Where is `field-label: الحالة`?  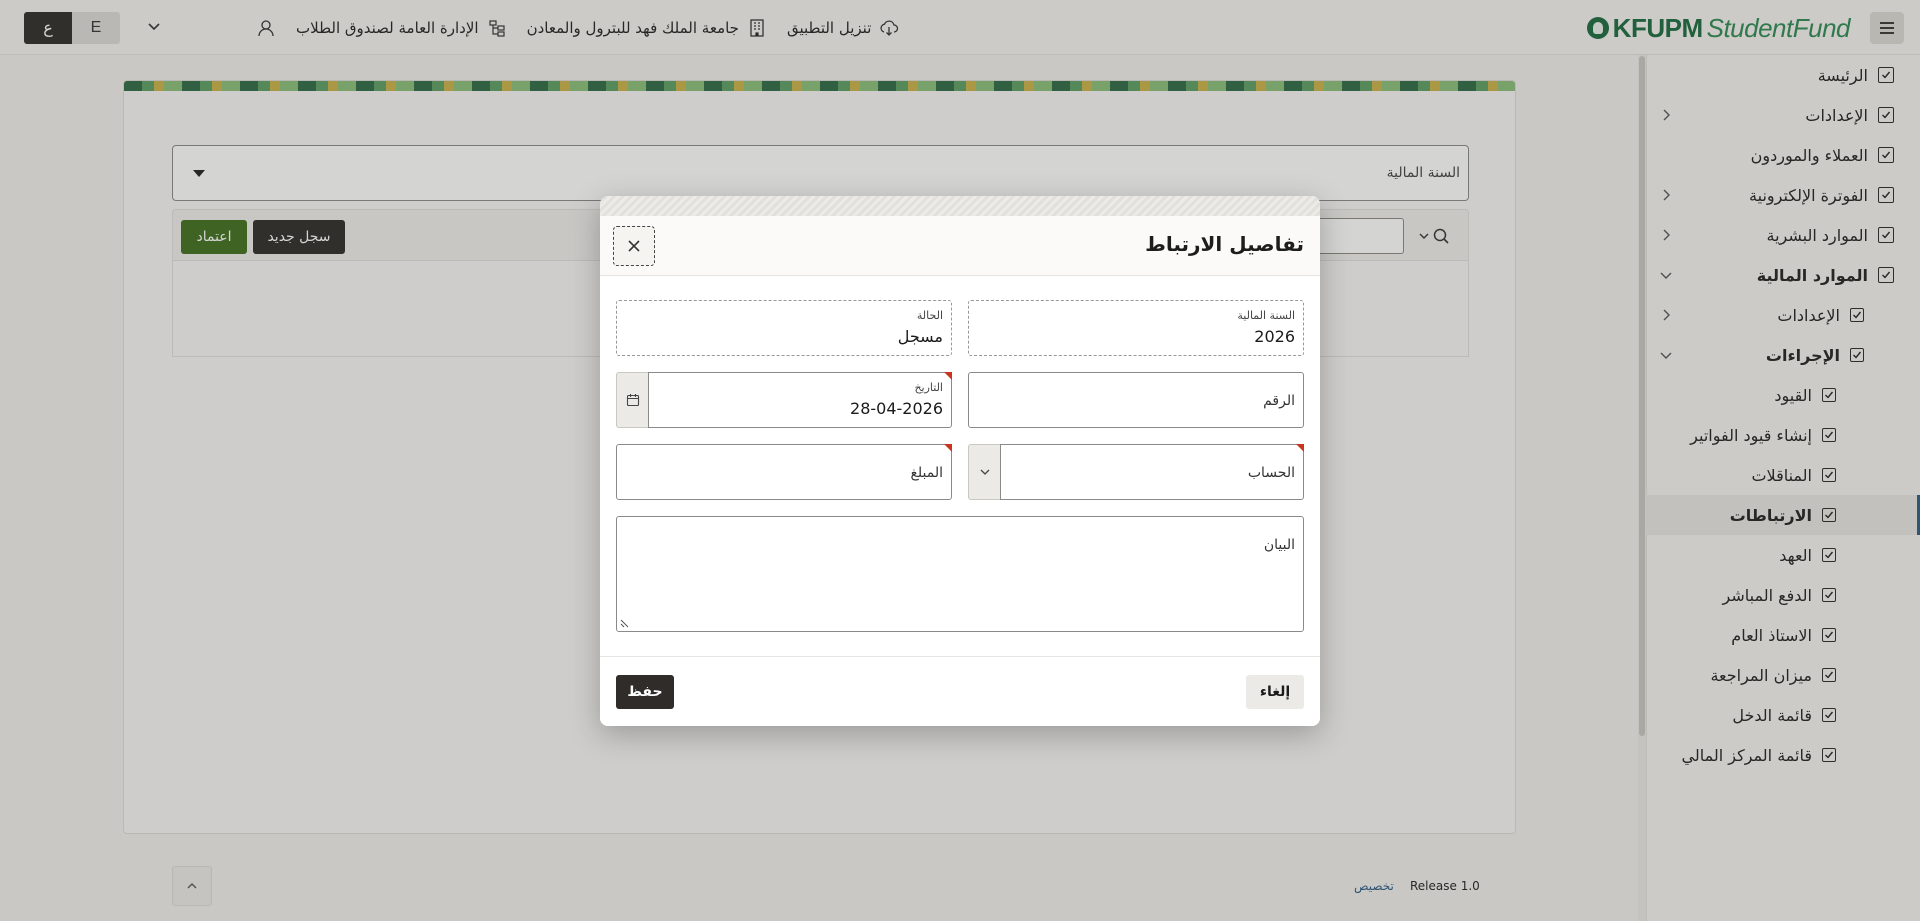
field-label: الحالة is located at coordinates (929, 315).